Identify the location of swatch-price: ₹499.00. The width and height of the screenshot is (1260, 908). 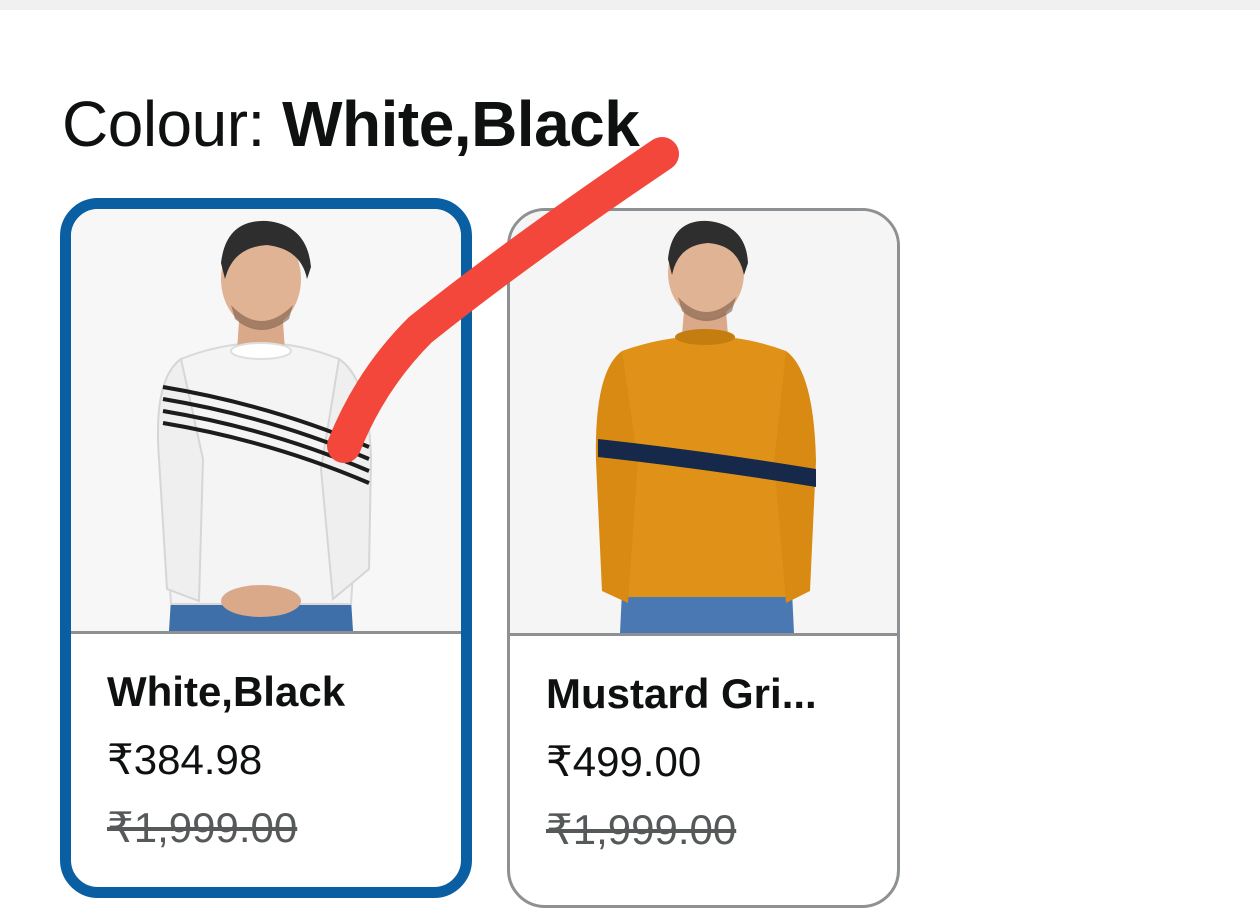
(624, 761).